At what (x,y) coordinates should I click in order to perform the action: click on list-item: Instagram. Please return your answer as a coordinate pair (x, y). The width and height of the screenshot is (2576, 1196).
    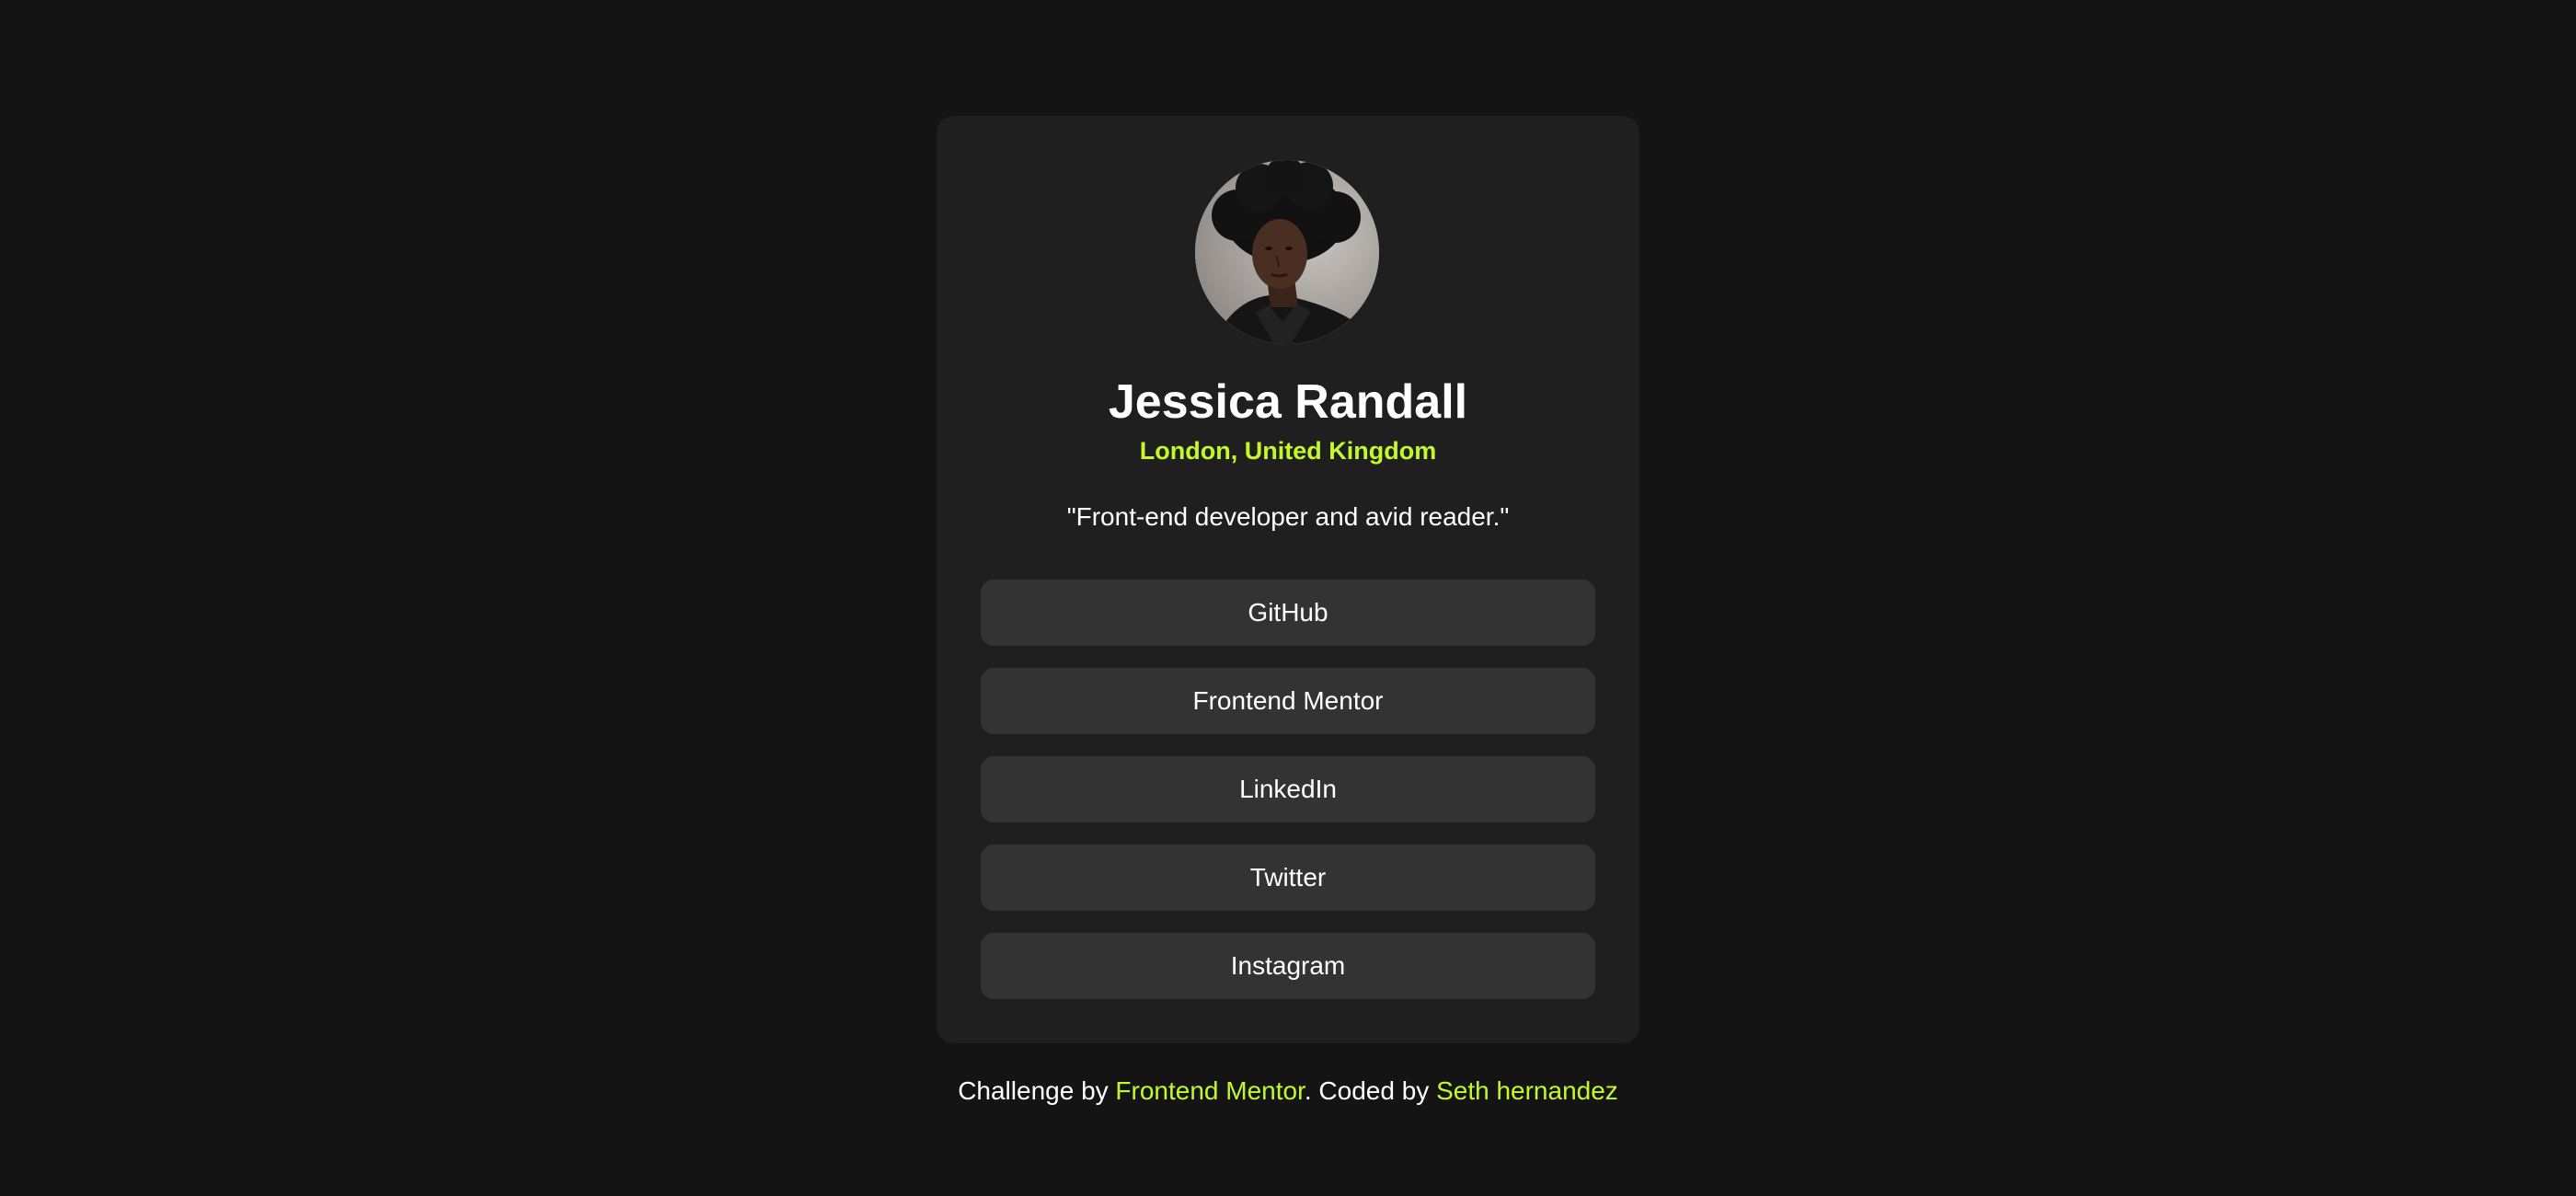
    Looking at the image, I should click on (1288, 966).